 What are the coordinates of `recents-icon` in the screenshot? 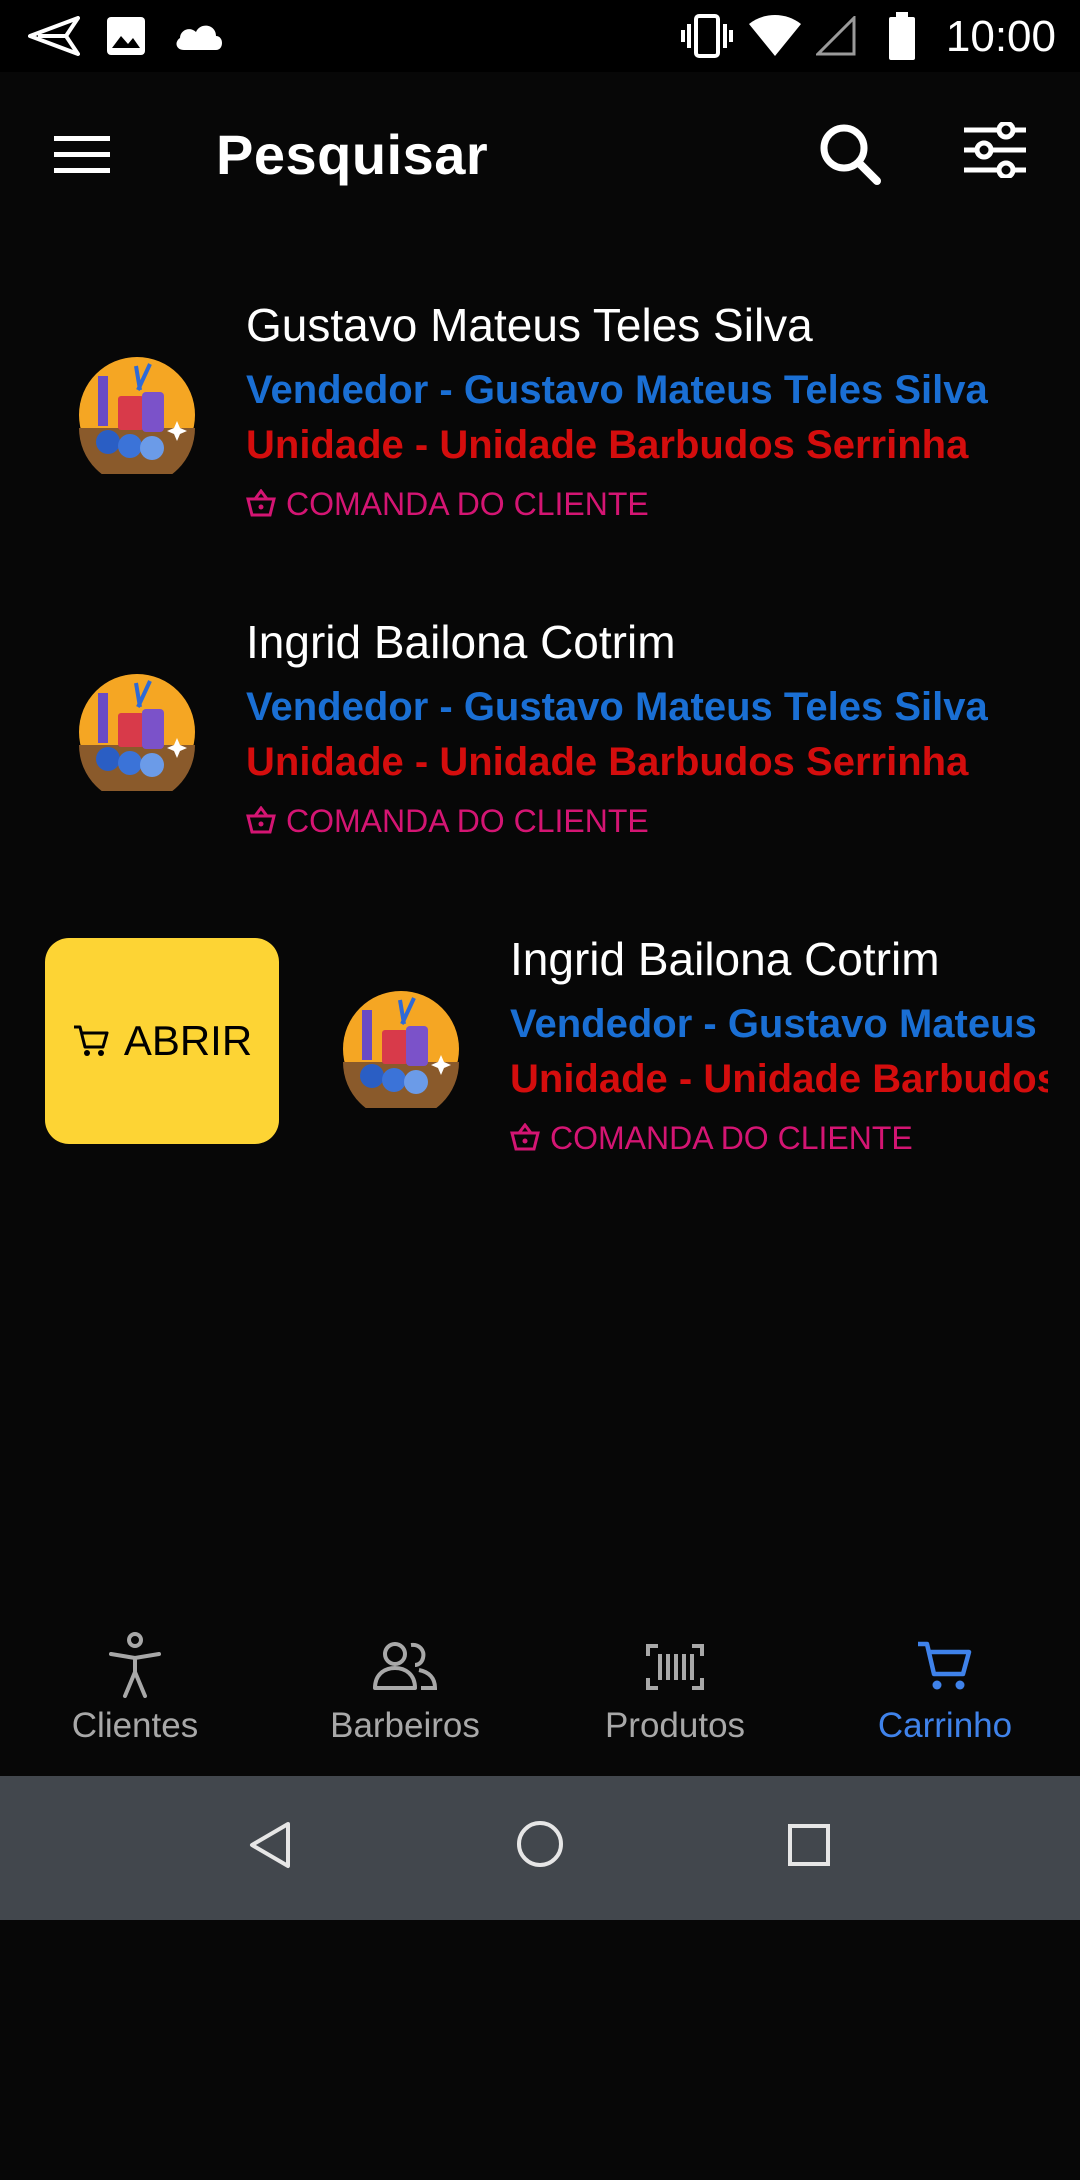 It's located at (809, 1845).